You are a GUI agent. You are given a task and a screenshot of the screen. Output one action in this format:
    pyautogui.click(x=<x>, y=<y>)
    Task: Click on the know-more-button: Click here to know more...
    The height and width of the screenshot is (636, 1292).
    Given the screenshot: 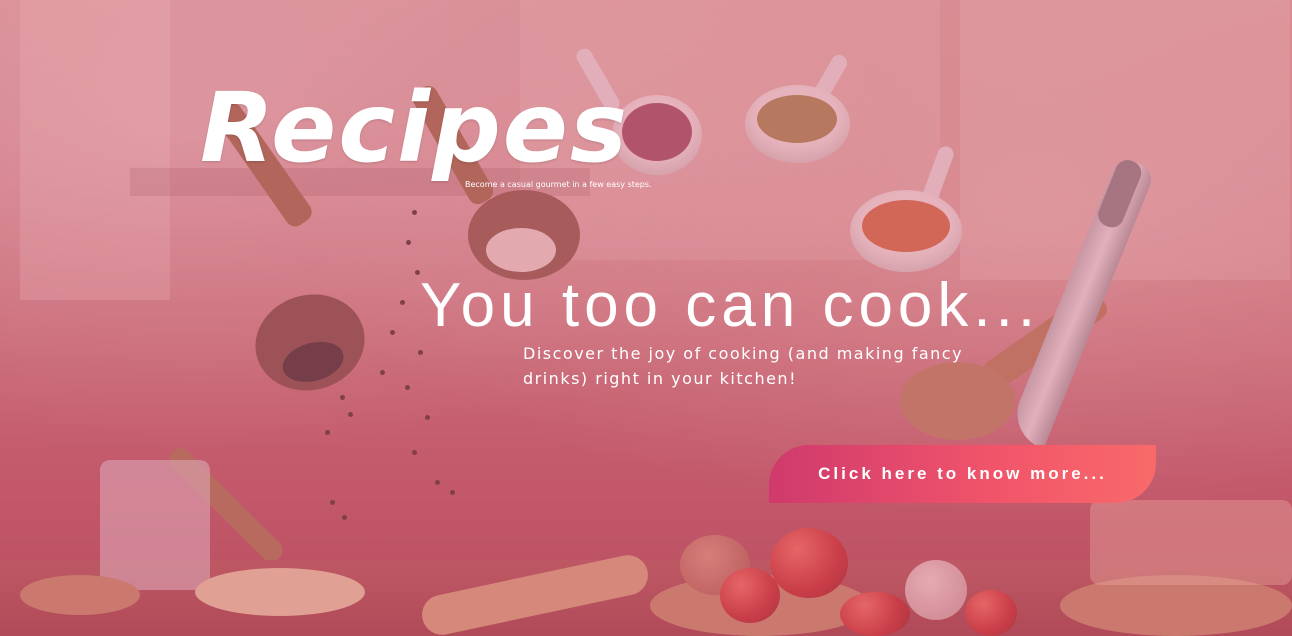 What is the action you would take?
    pyautogui.click(x=962, y=474)
    